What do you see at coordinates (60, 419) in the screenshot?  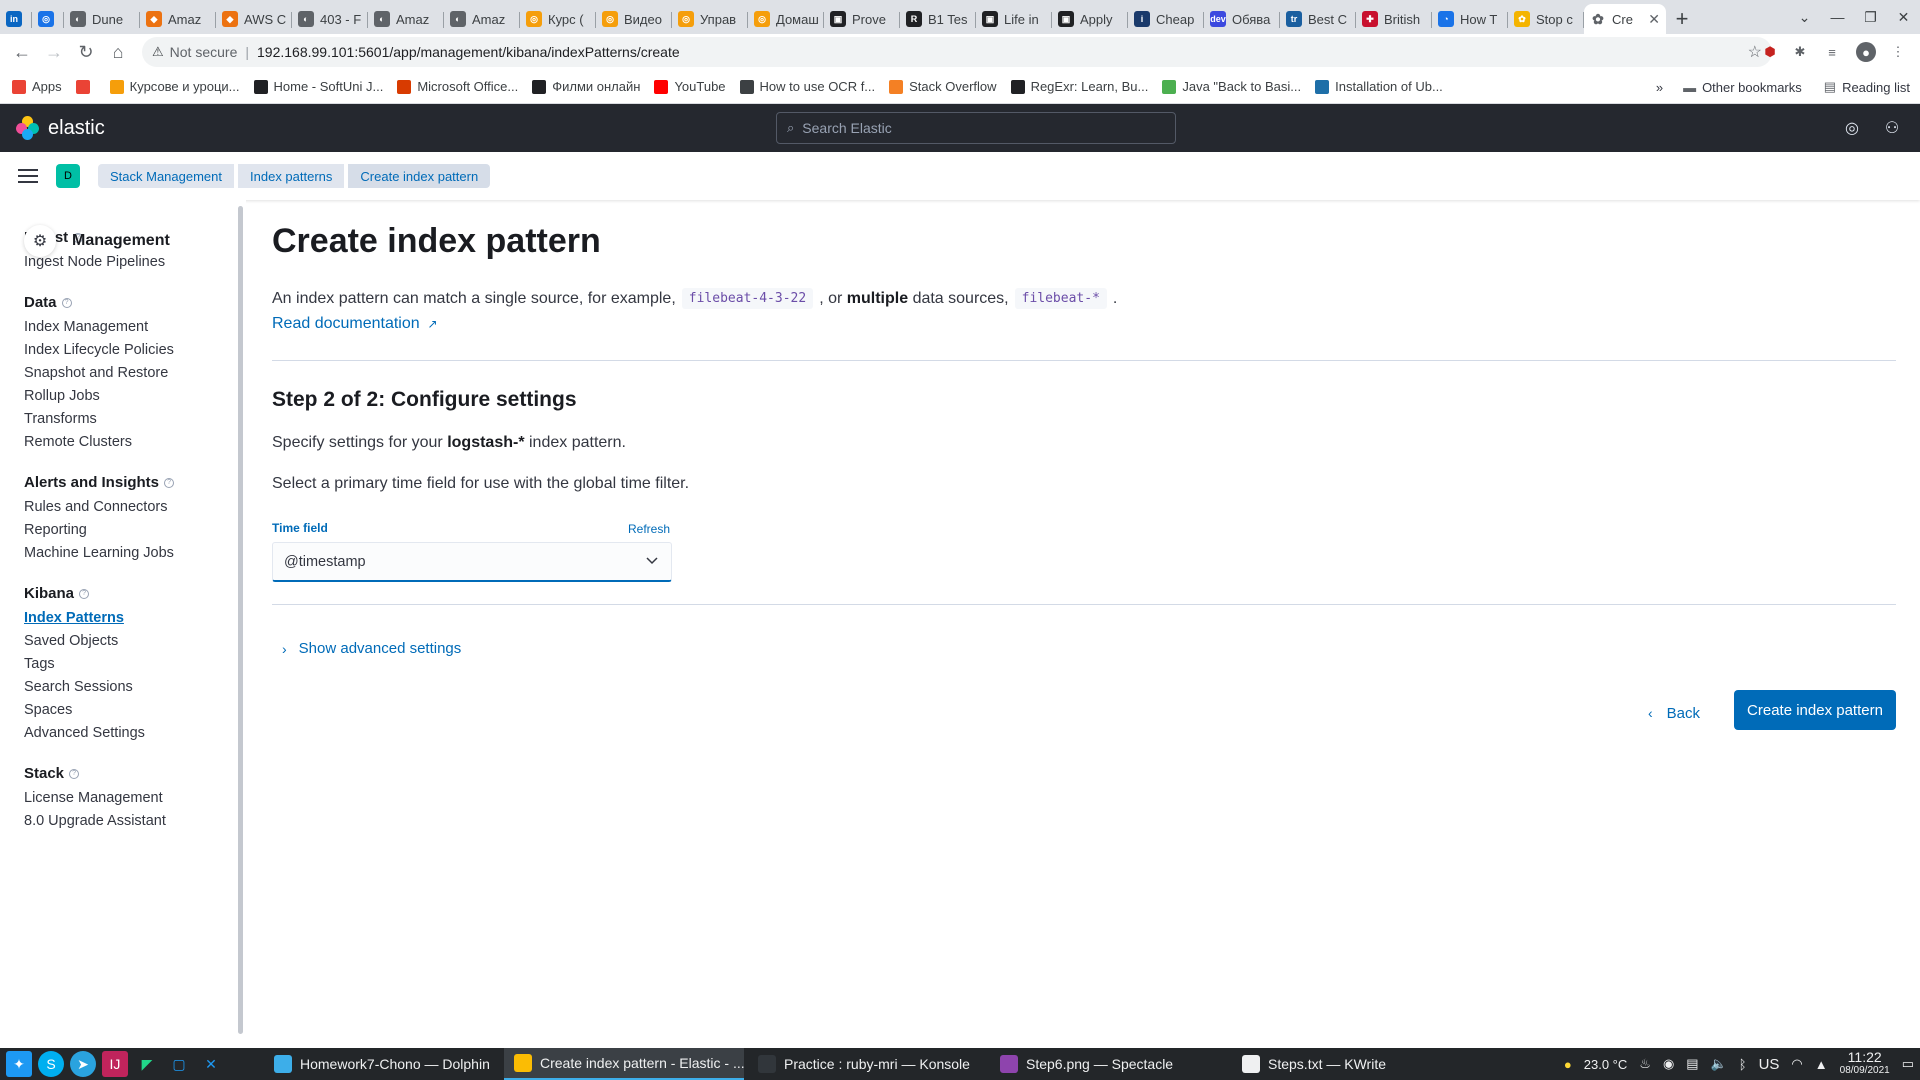 I see `sidebar-item-transforms: Transforms` at bounding box center [60, 419].